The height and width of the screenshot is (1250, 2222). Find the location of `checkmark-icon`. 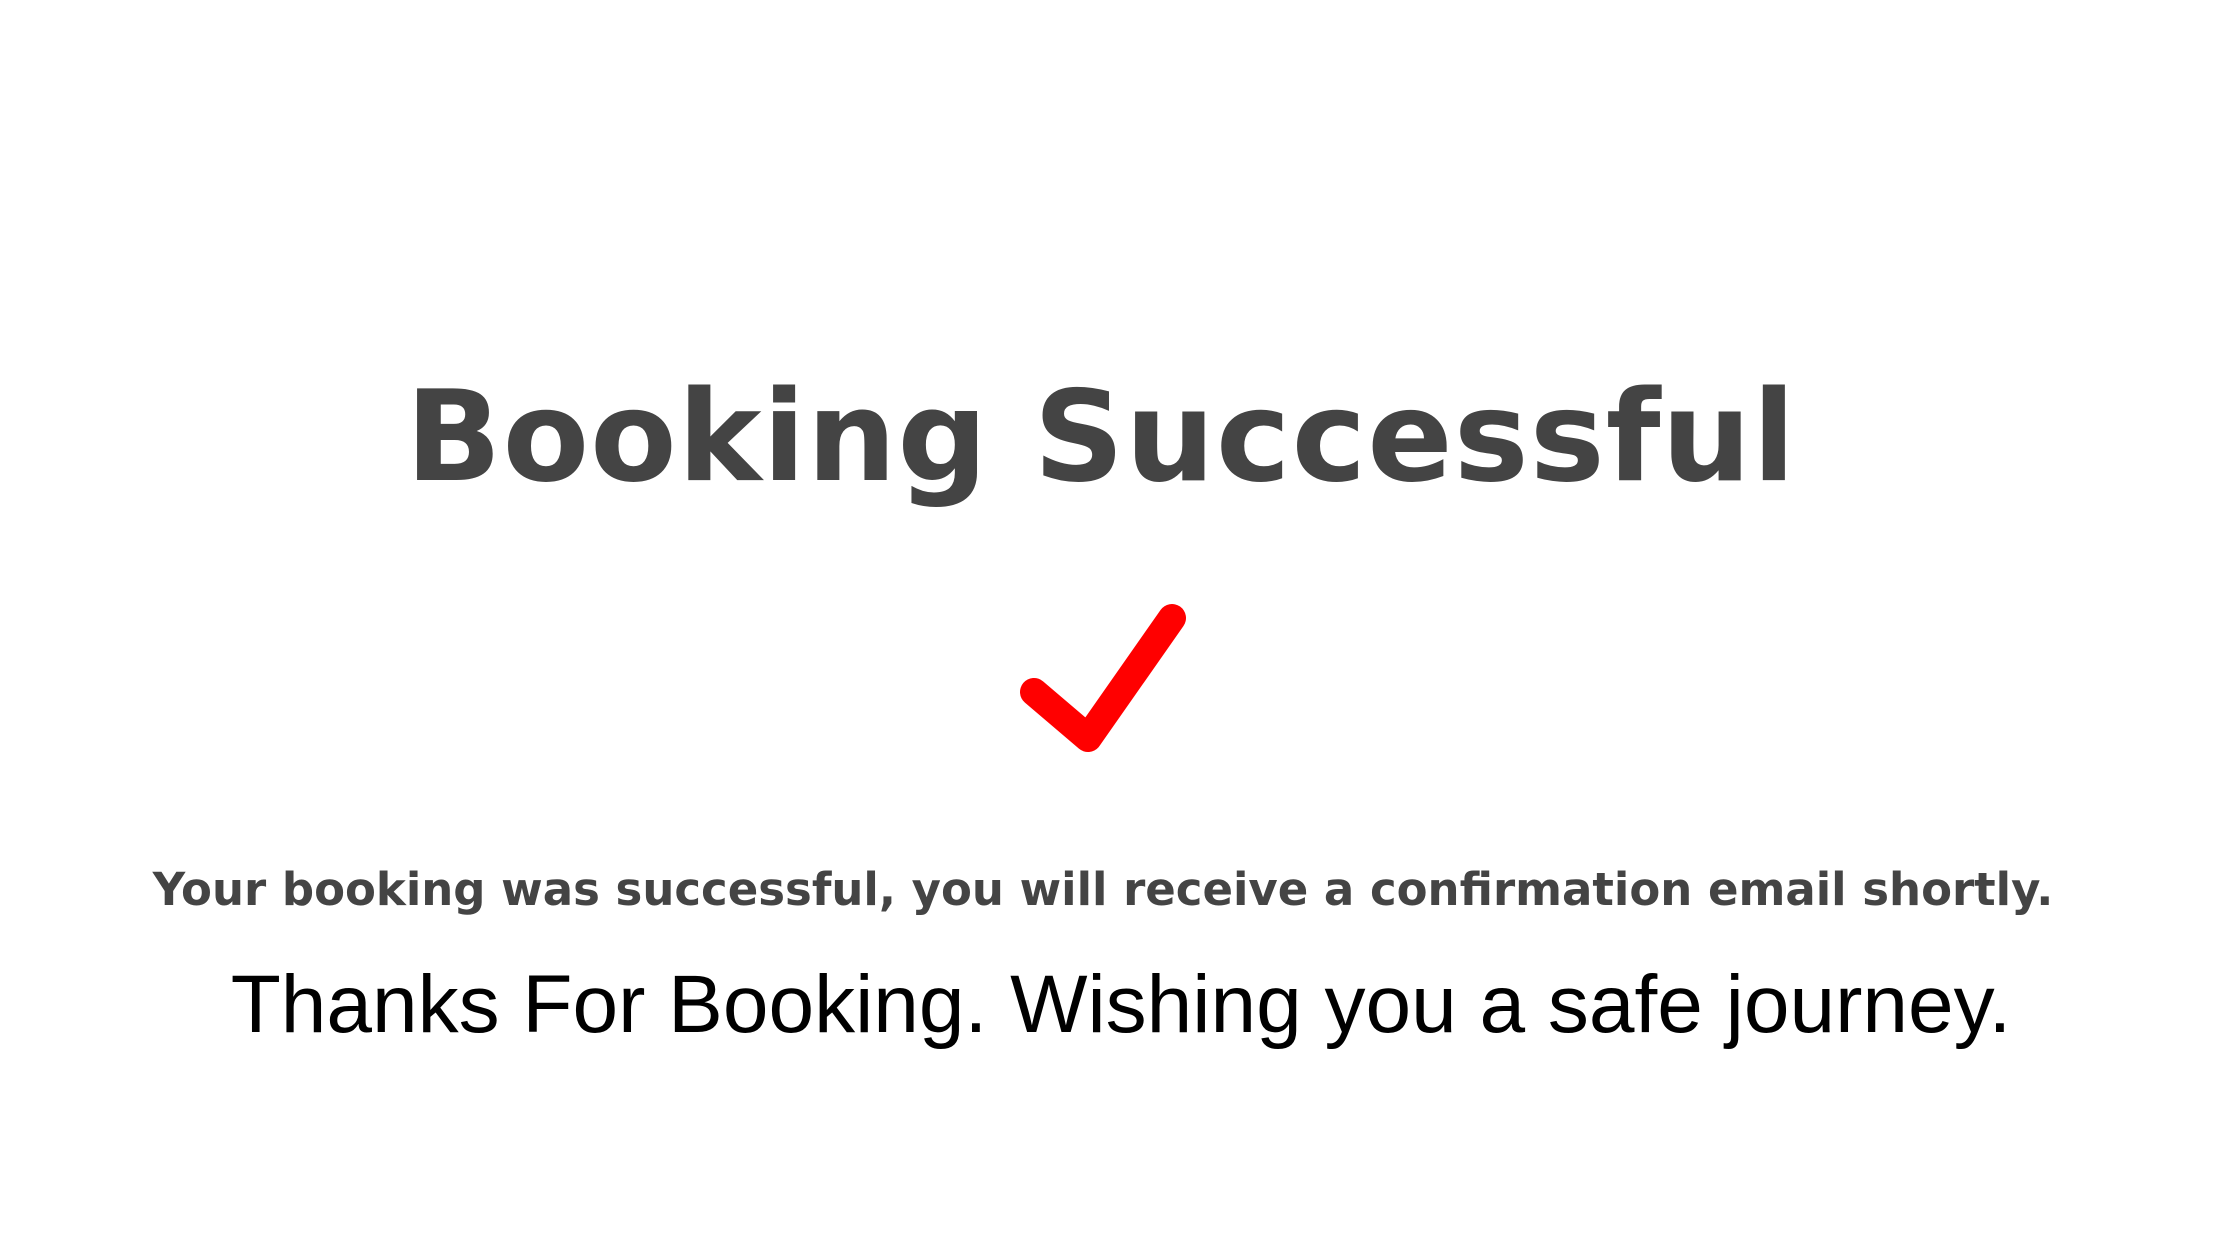

checkmark-icon is located at coordinates (1103, 678).